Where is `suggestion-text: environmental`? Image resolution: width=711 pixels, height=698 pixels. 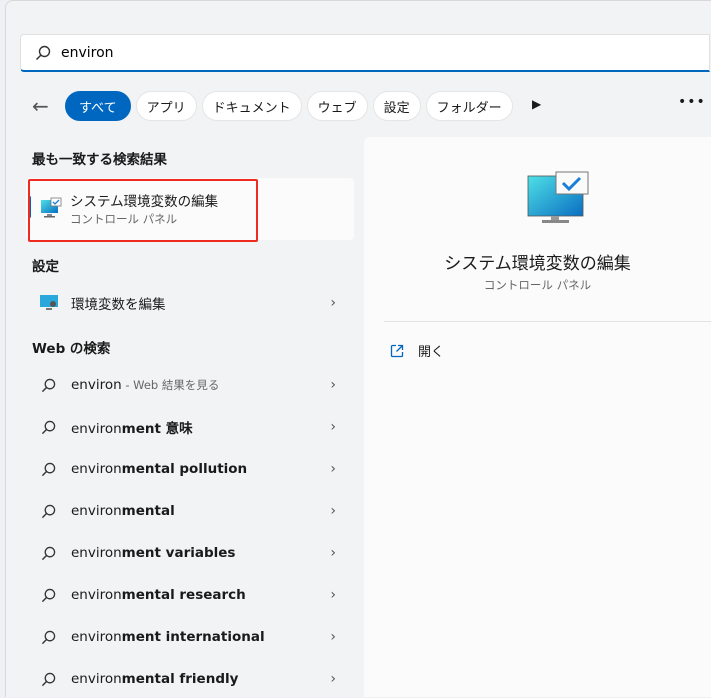 suggestion-text: environmental is located at coordinates (123, 511).